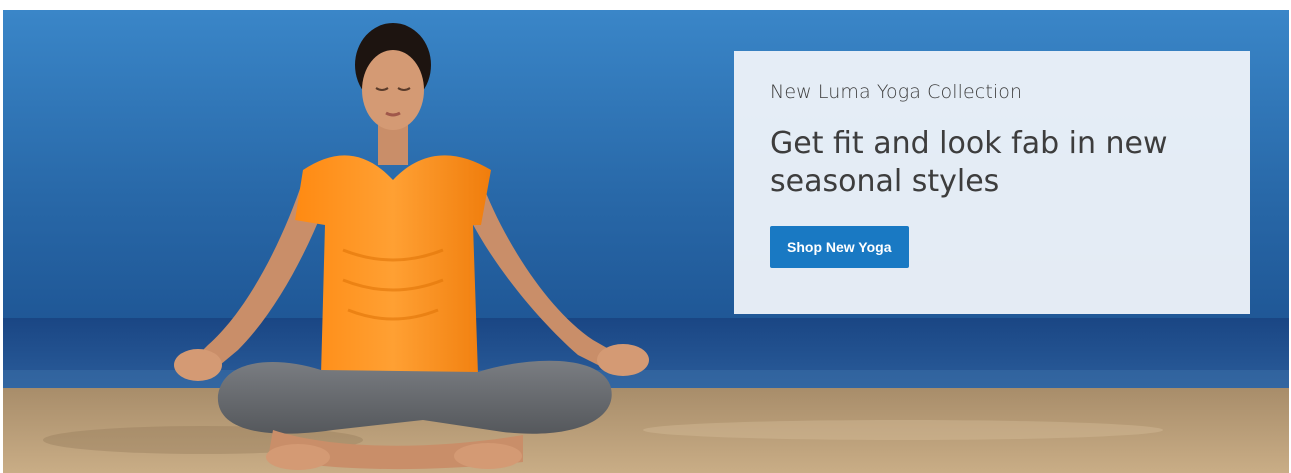  Describe the element at coordinates (839, 247) in the screenshot. I see `shop-new-yoga-button: Shop New Yoga` at that location.